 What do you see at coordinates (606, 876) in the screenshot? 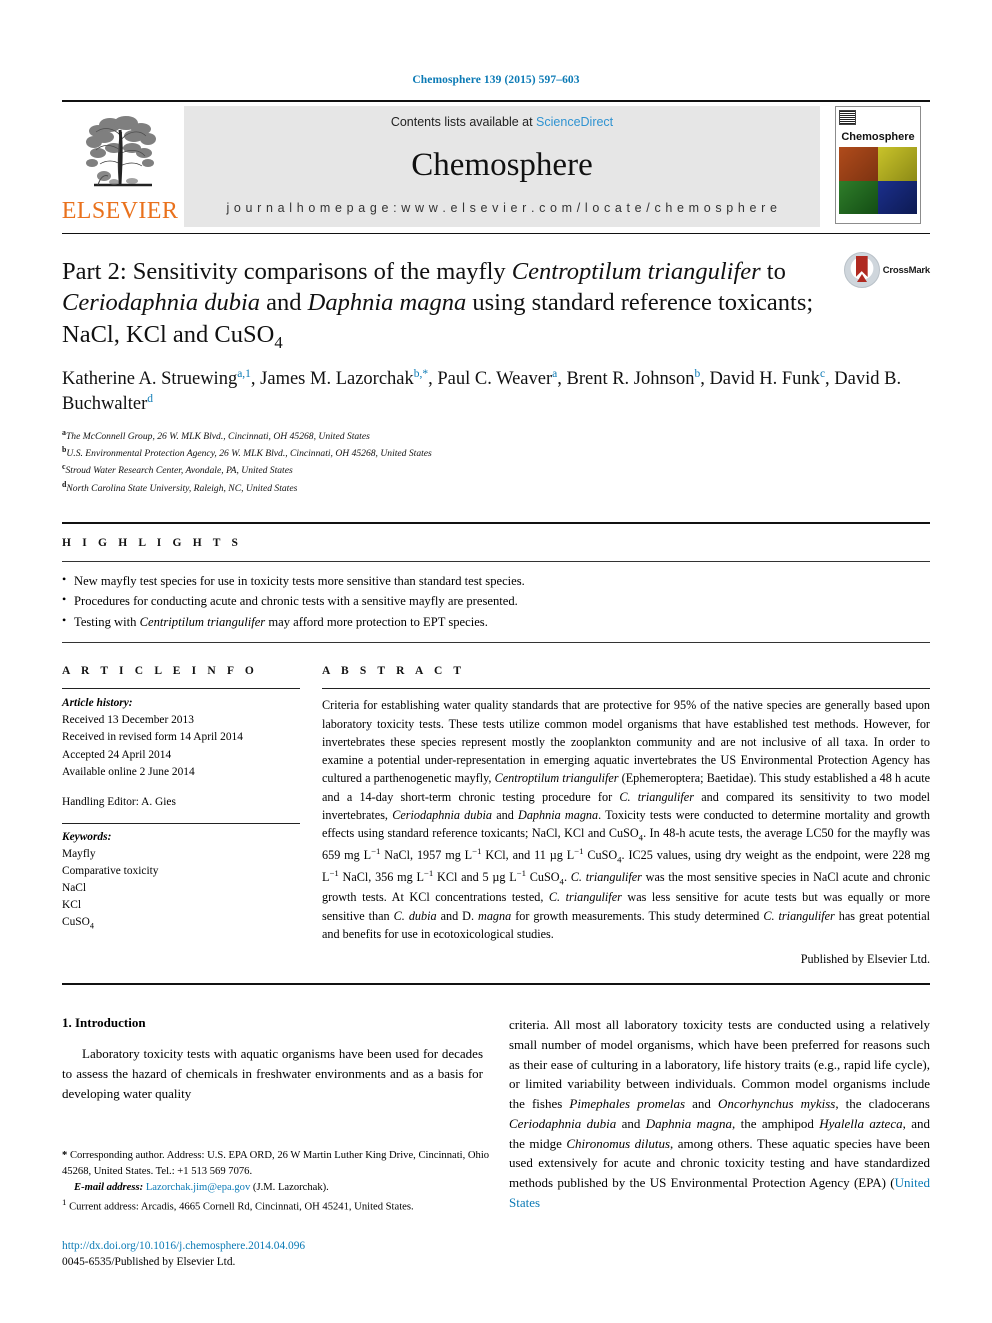
I see `abs-species-5: C. triangulifer` at bounding box center [606, 876].